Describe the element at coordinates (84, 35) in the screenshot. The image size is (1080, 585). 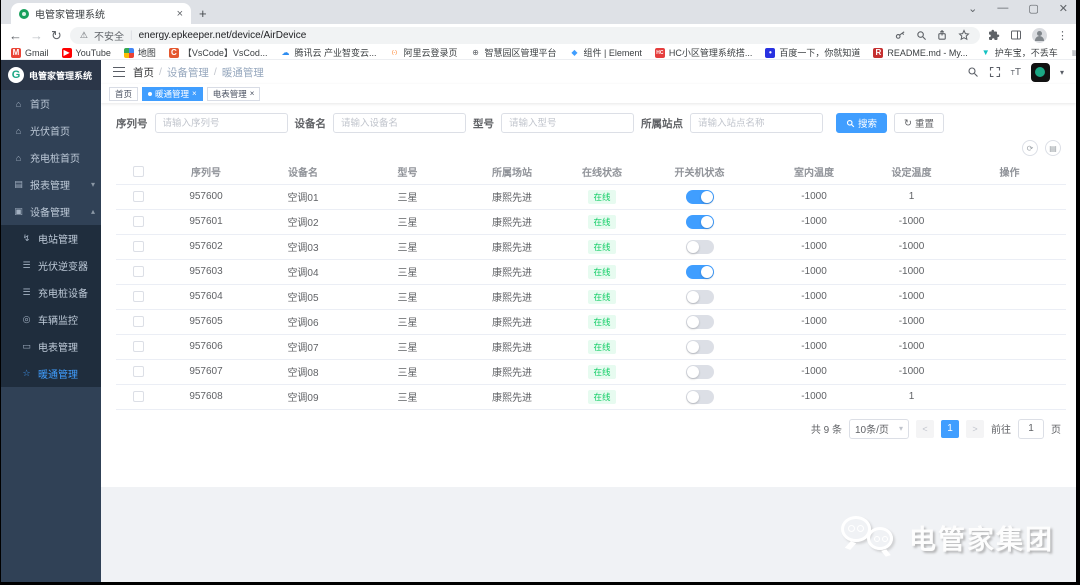
I see `security-warning-icon: ⚠` at that location.